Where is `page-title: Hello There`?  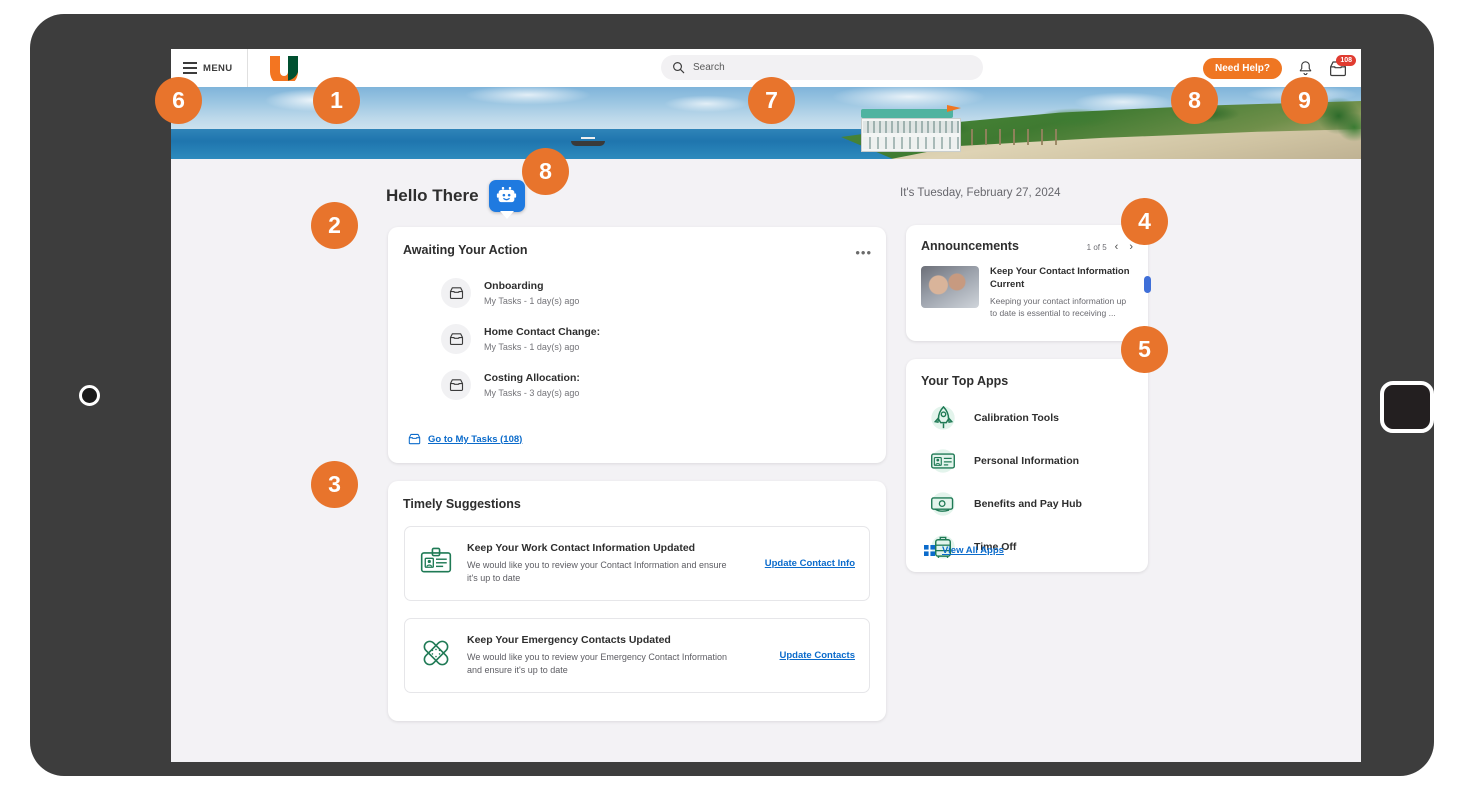 page-title: Hello There is located at coordinates (432, 195).